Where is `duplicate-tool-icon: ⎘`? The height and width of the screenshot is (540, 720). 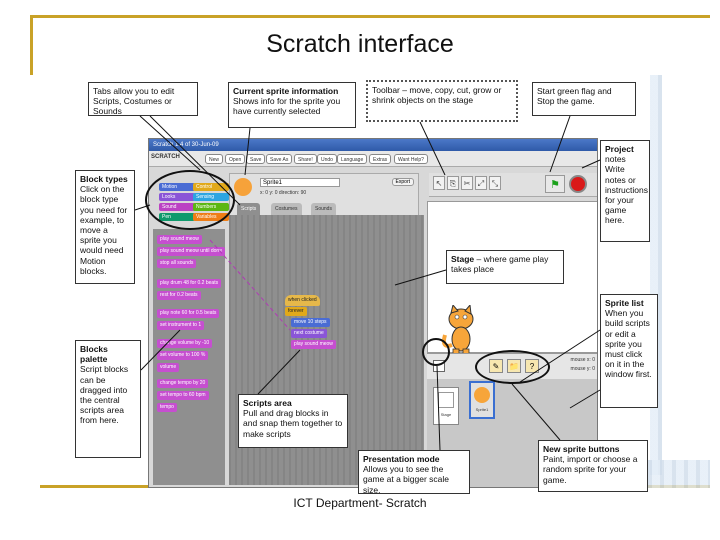
duplicate-tool-icon: ⎘ is located at coordinates (453, 183).